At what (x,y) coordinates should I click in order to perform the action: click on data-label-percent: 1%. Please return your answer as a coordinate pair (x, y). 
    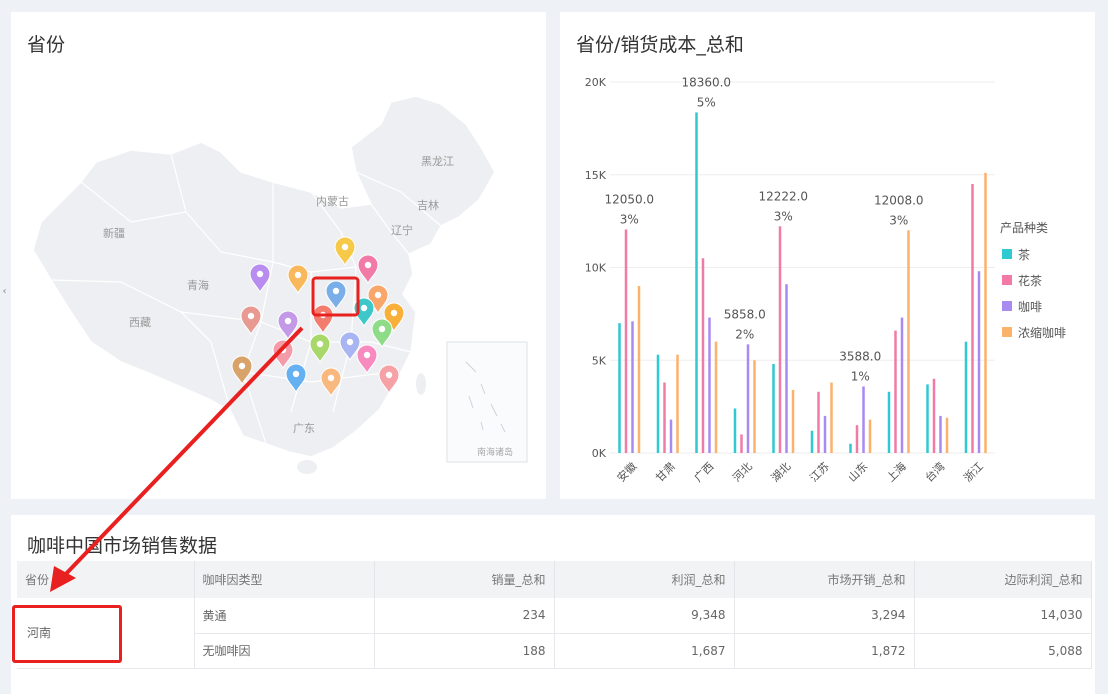
    Looking at the image, I should click on (860, 376).